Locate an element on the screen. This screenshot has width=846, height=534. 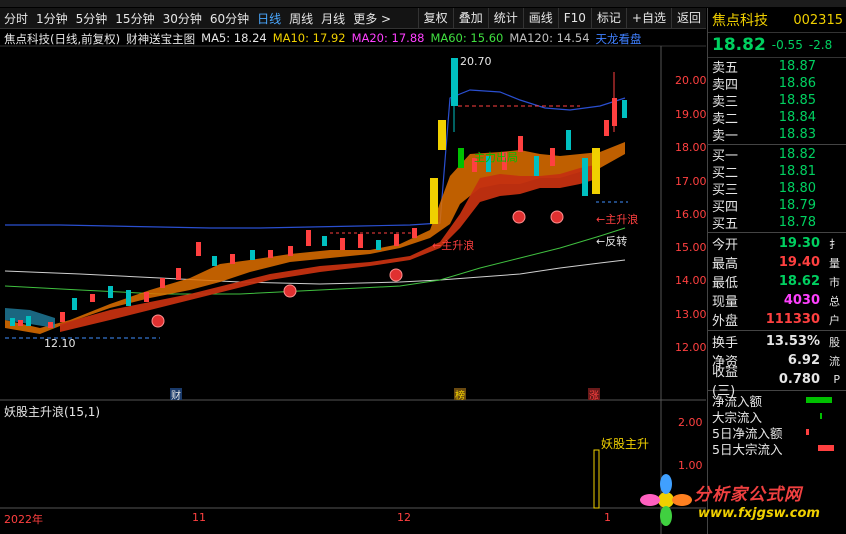
stat-tail: 户 is located at coordinates (834, 320).